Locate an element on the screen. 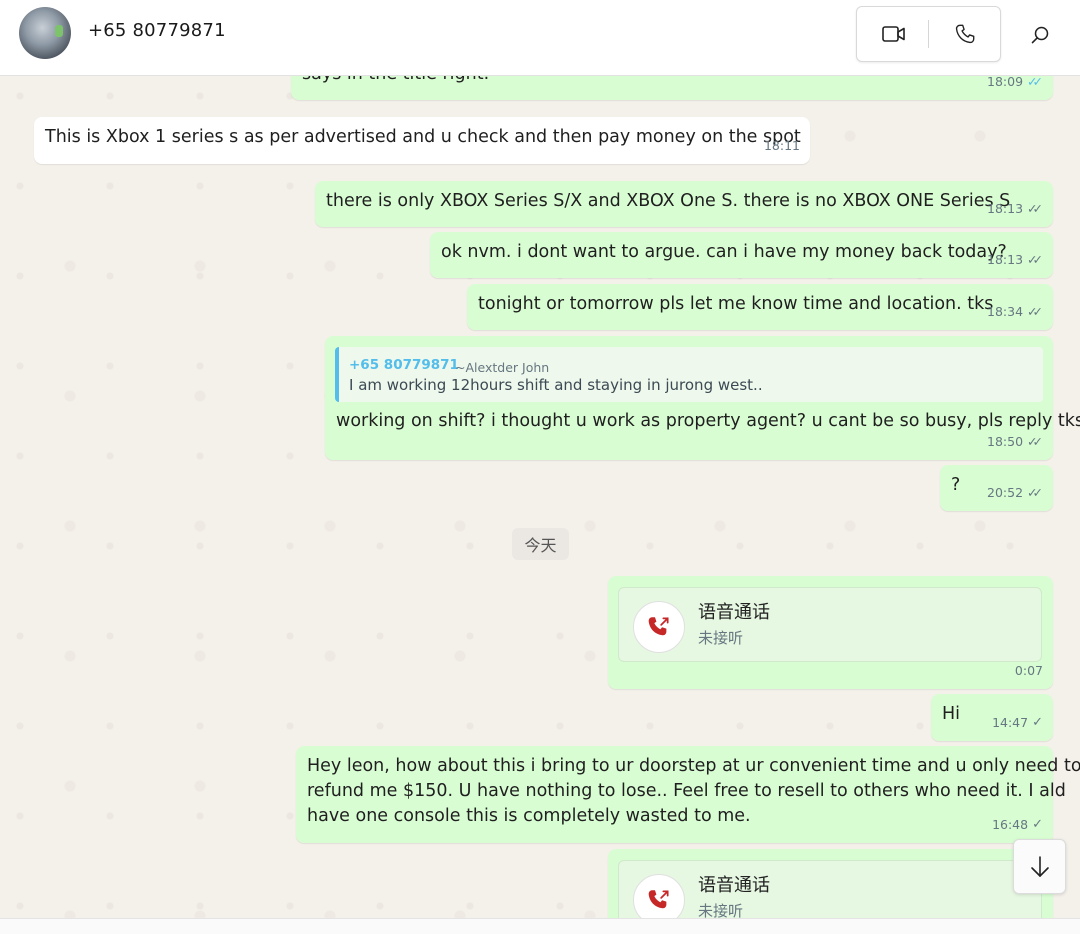  message-meta: 18:09 ✓✓ is located at coordinates (1015, 85).